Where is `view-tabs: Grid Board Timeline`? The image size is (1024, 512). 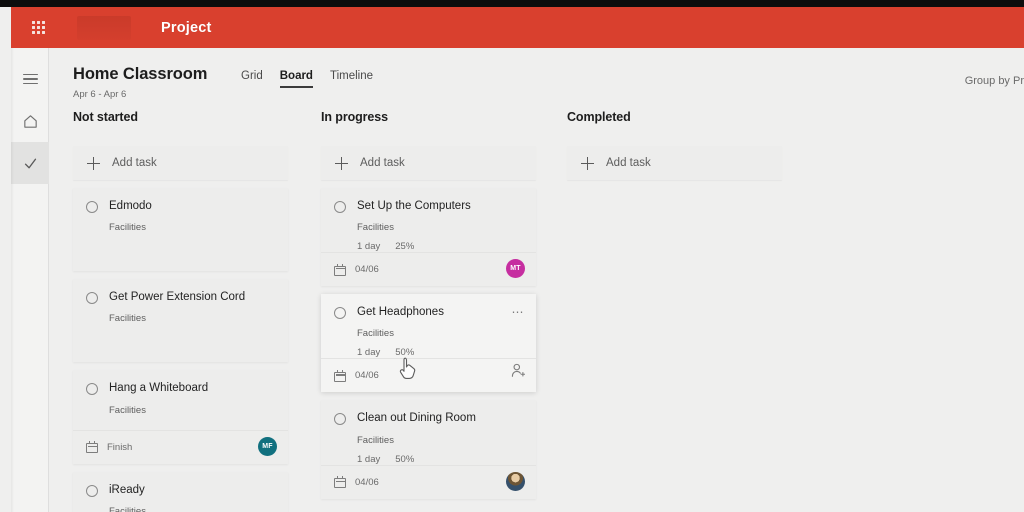 view-tabs: Grid Board Timeline is located at coordinates (307, 79).